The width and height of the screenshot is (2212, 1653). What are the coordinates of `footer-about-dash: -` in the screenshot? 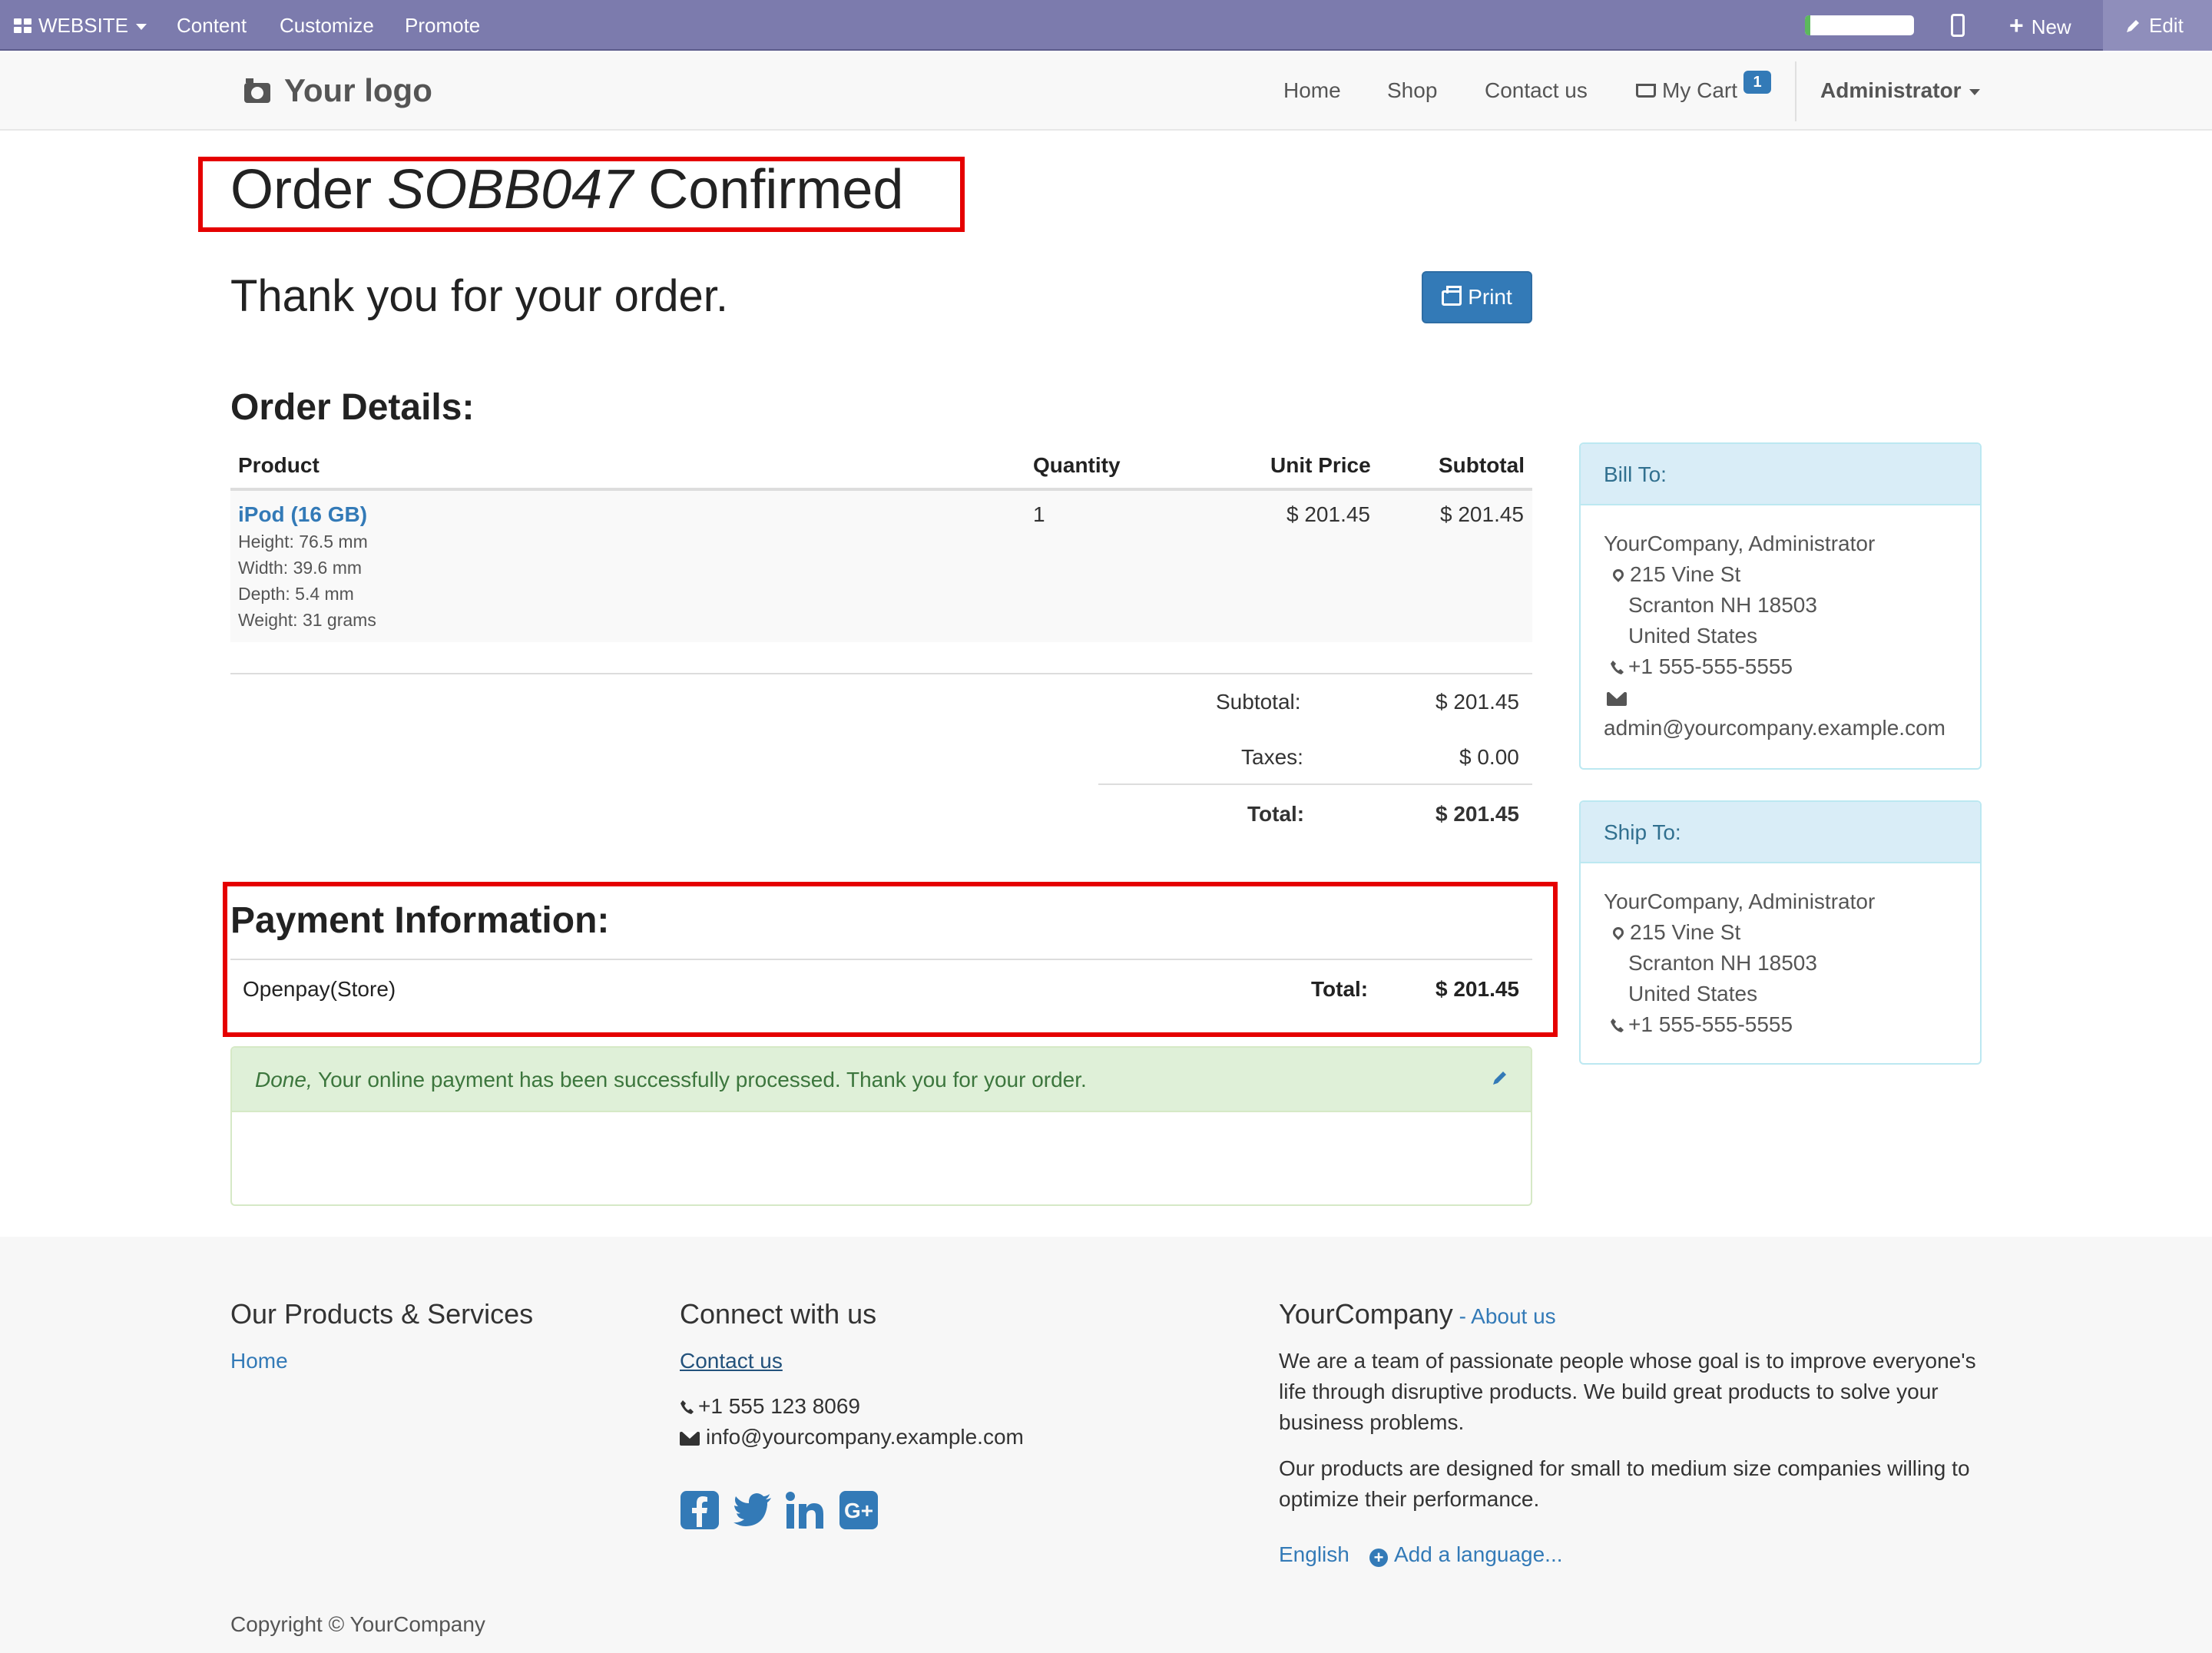 It's located at (1462, 1316).